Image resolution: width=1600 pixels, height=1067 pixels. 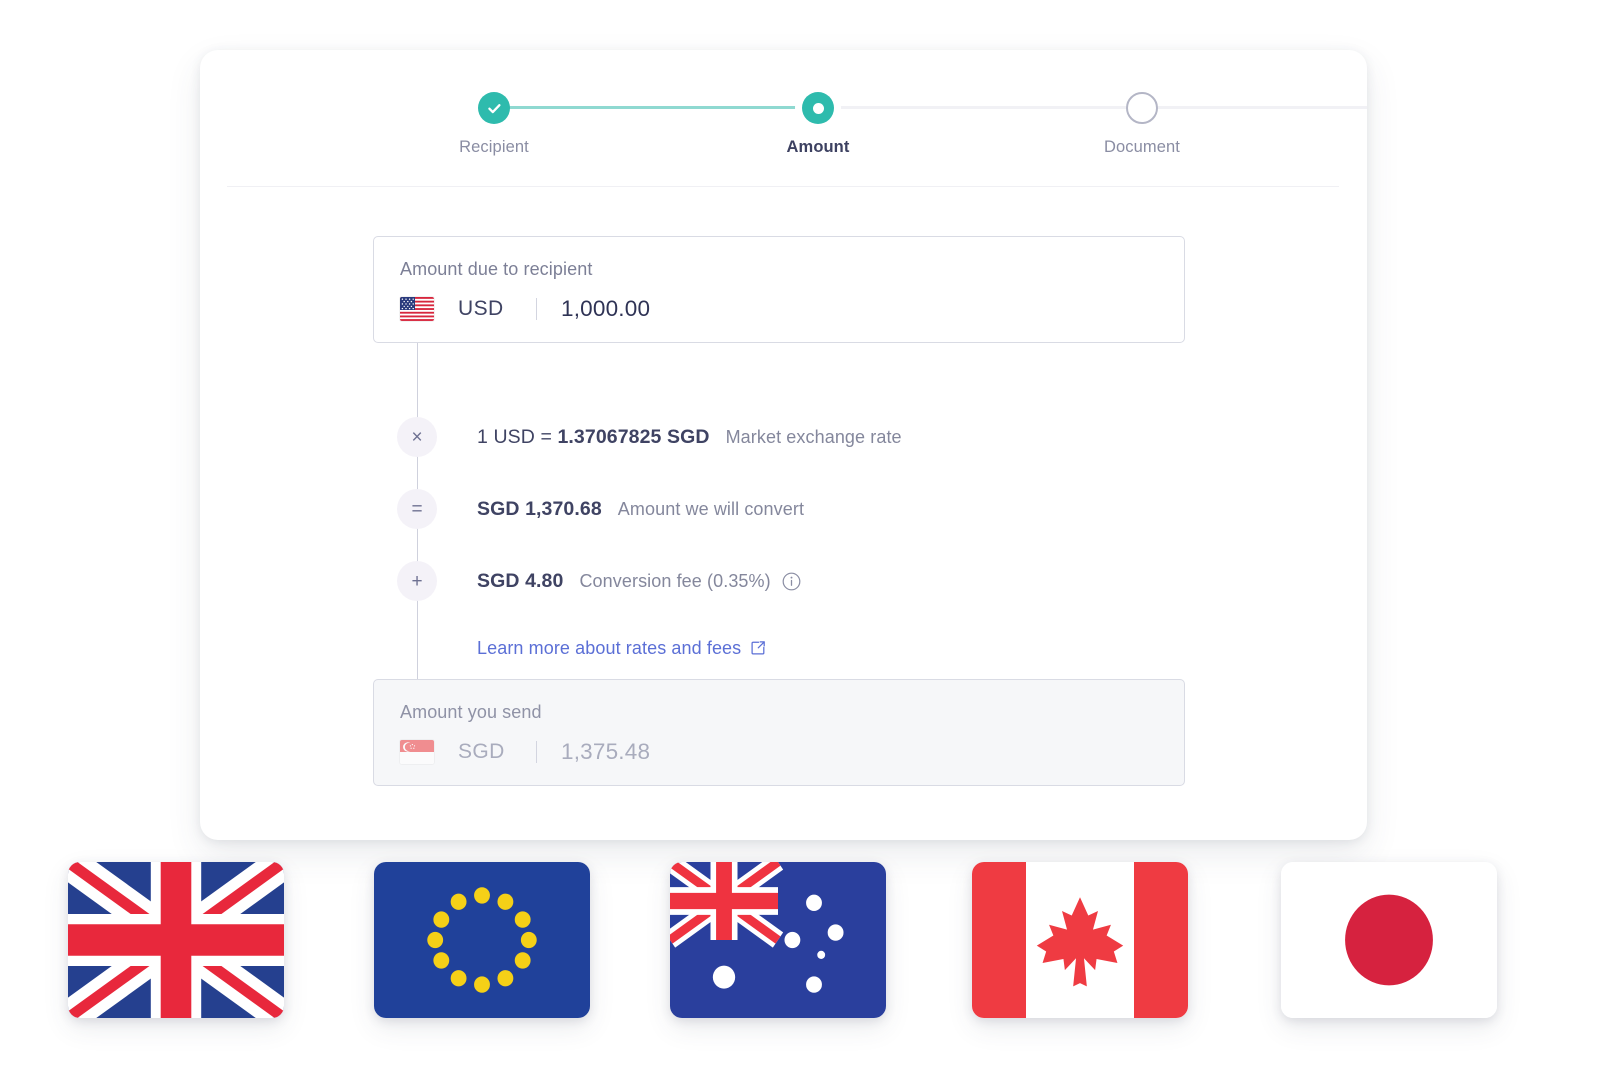 I want to click on stepper-dot-wrap-document, so click(x=1142, y=108).